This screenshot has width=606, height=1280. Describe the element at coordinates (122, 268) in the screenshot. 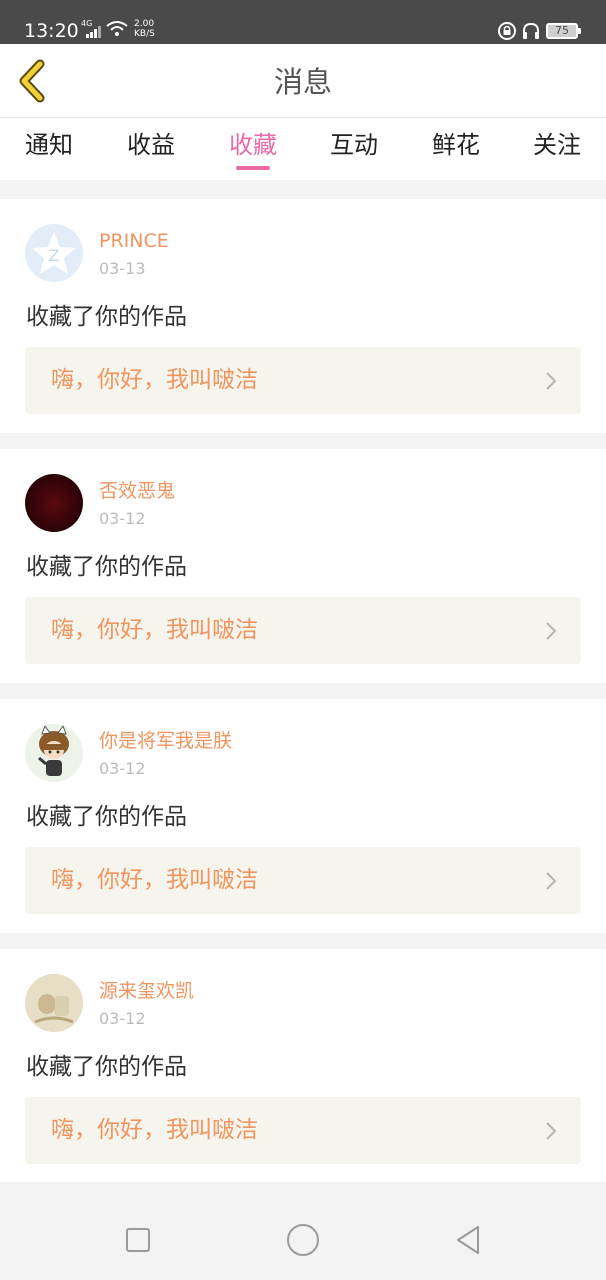

I see `message-date: 03-13` at that location.